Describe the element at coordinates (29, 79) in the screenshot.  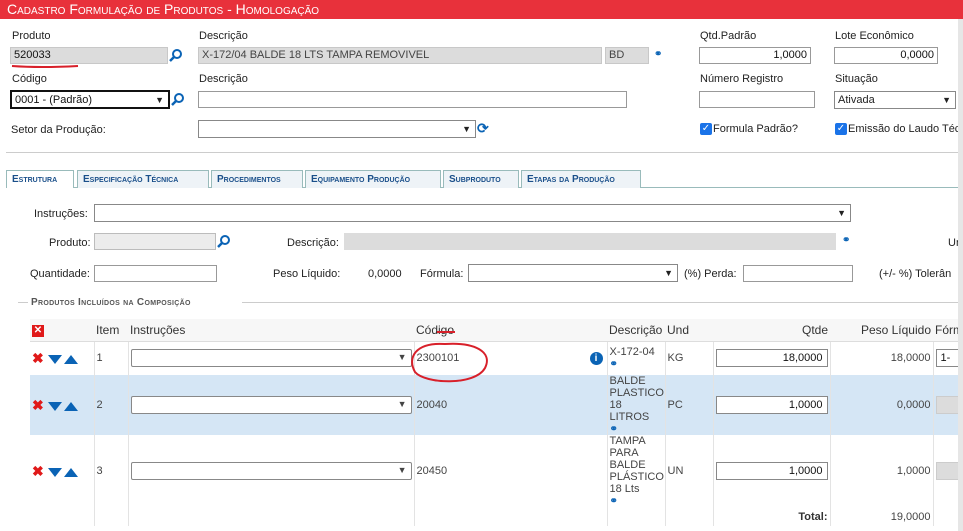
I see `codigo-label: Código` at that location.